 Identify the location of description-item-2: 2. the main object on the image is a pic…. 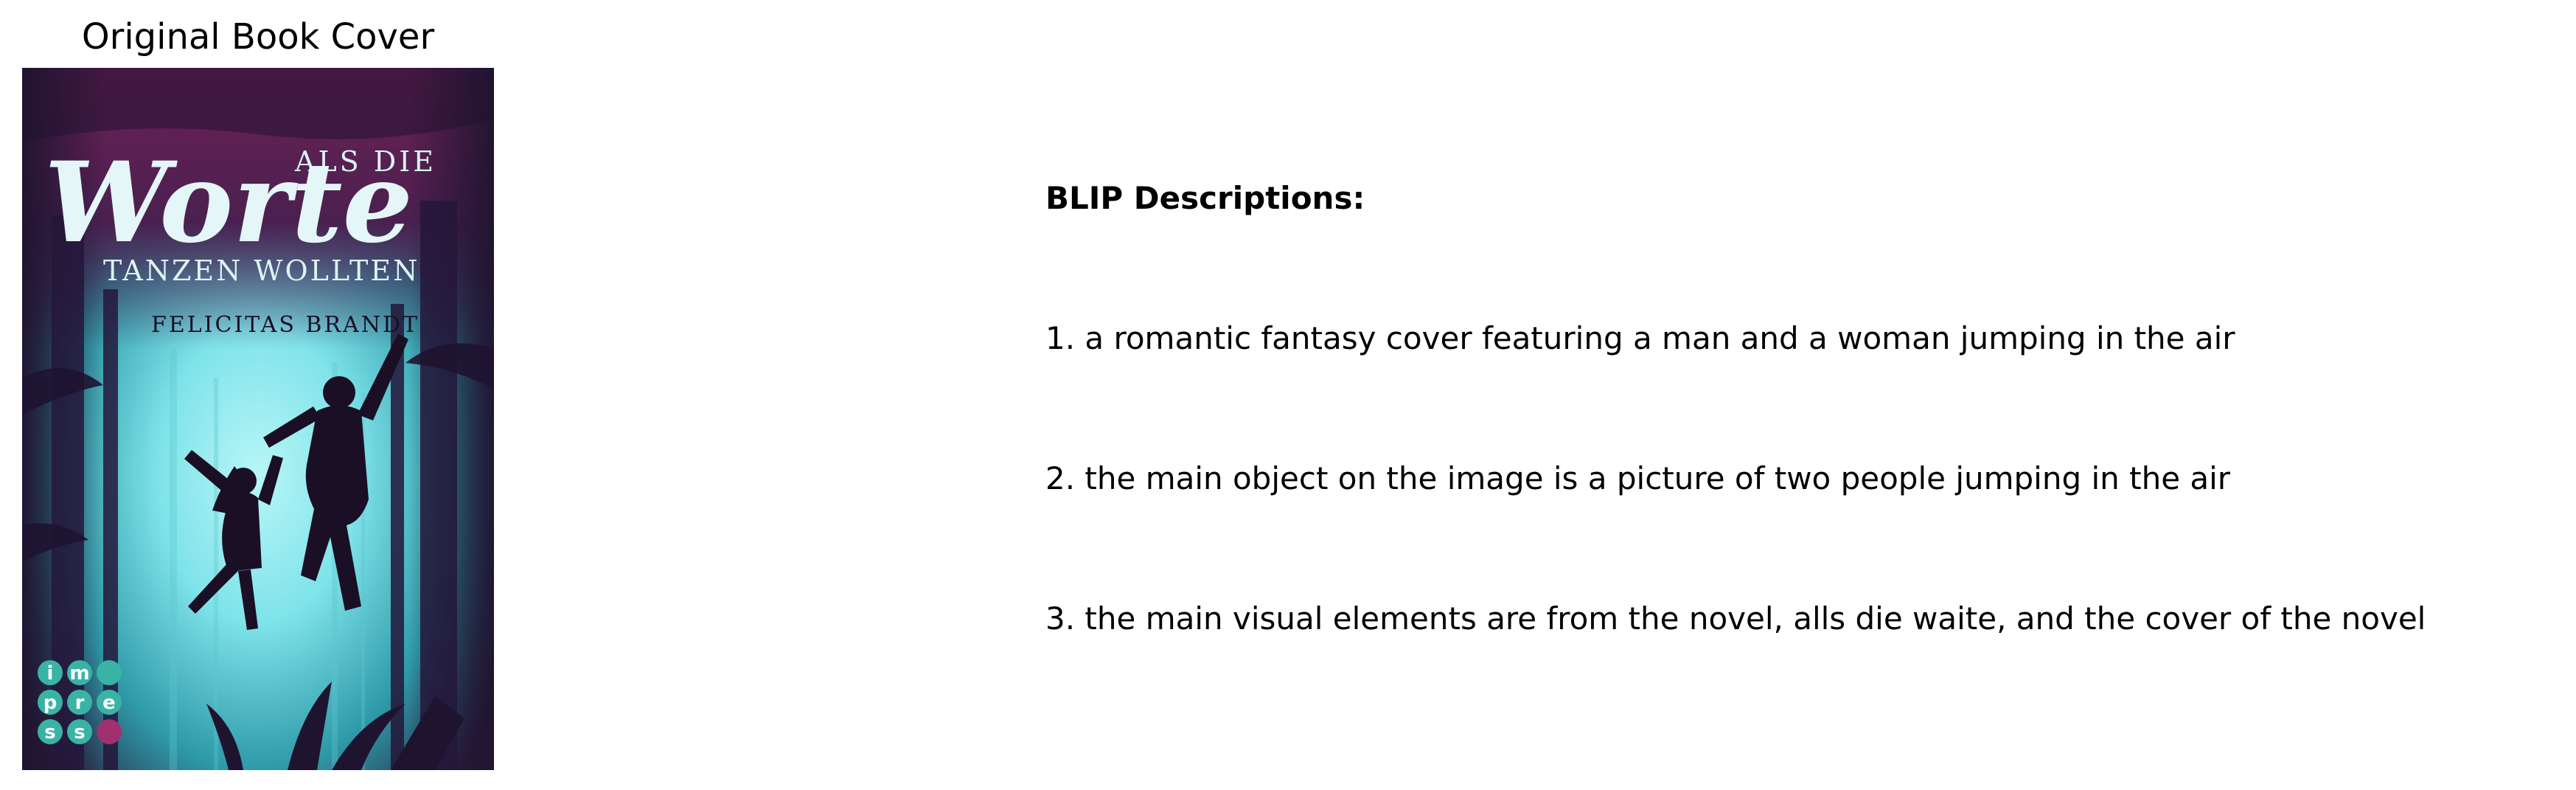
(1638, 478).